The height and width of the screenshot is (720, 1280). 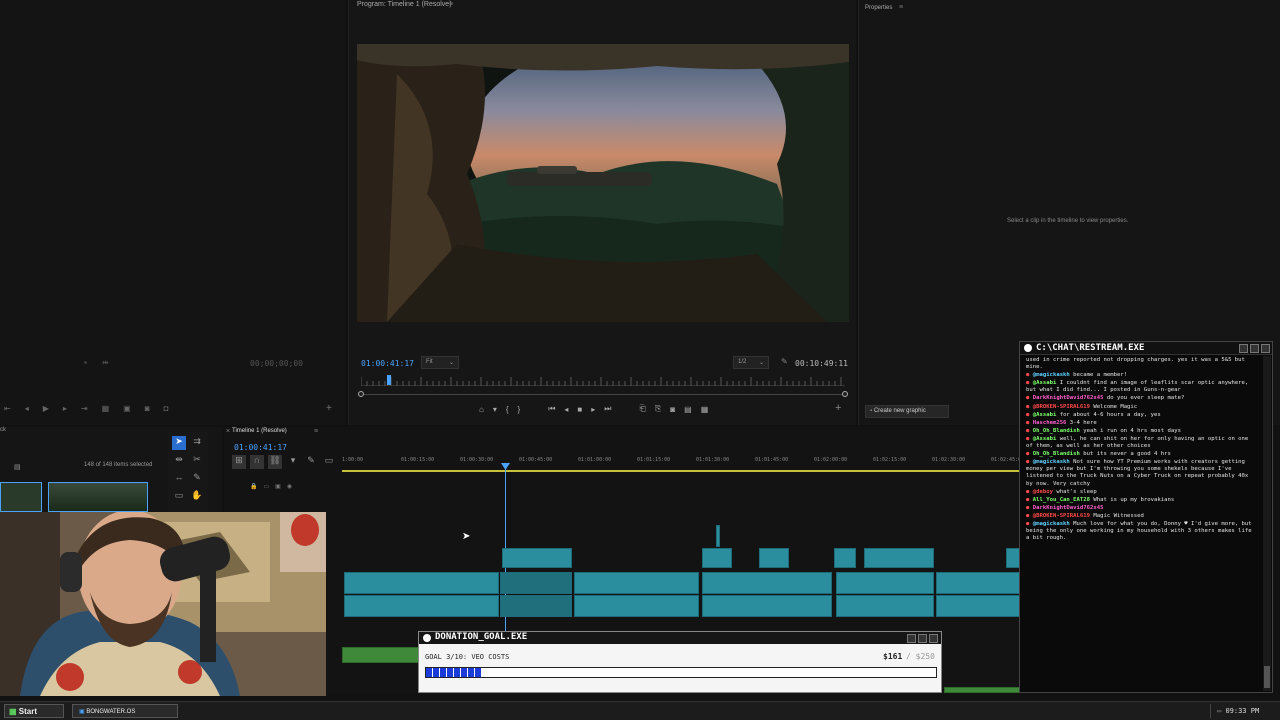 I want to click on overwrite-icon: ▣, so click(x=127, y=408).